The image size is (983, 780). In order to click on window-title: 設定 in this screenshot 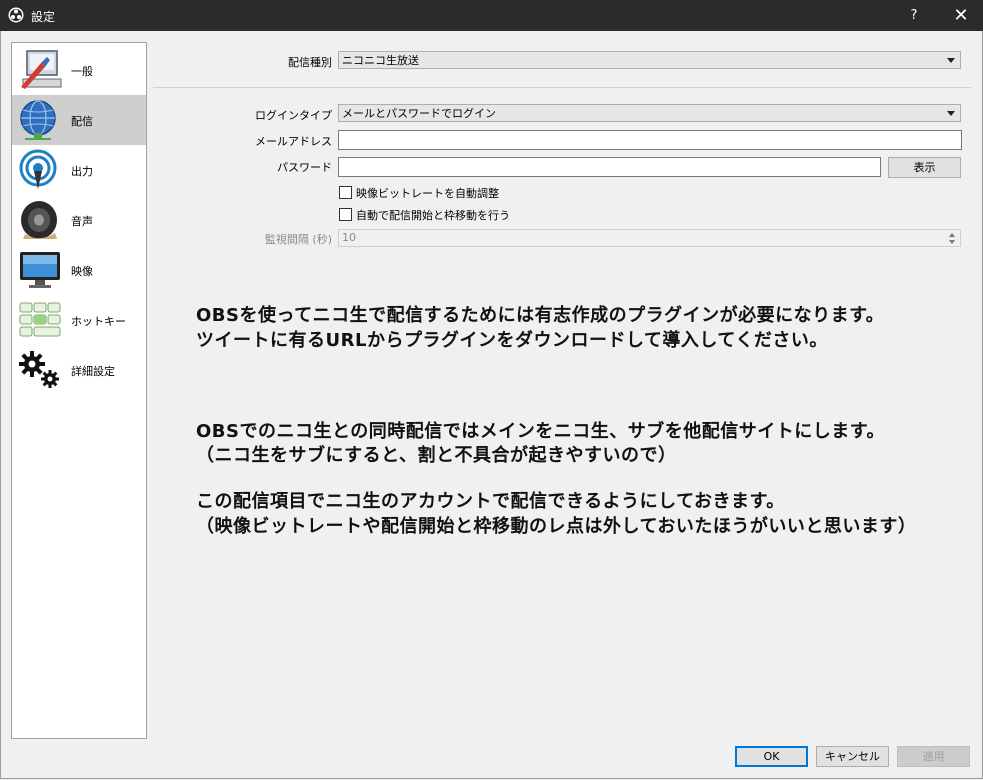, I will do `click(43, 17)`.